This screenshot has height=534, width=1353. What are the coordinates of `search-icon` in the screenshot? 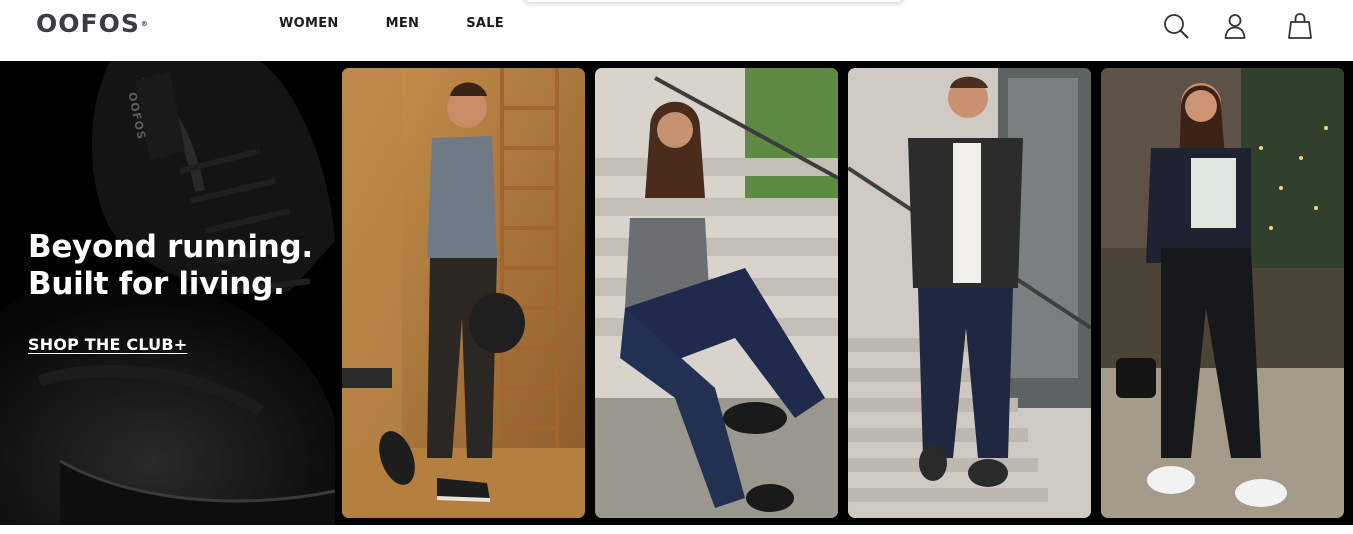 It's located at (1176, 26).